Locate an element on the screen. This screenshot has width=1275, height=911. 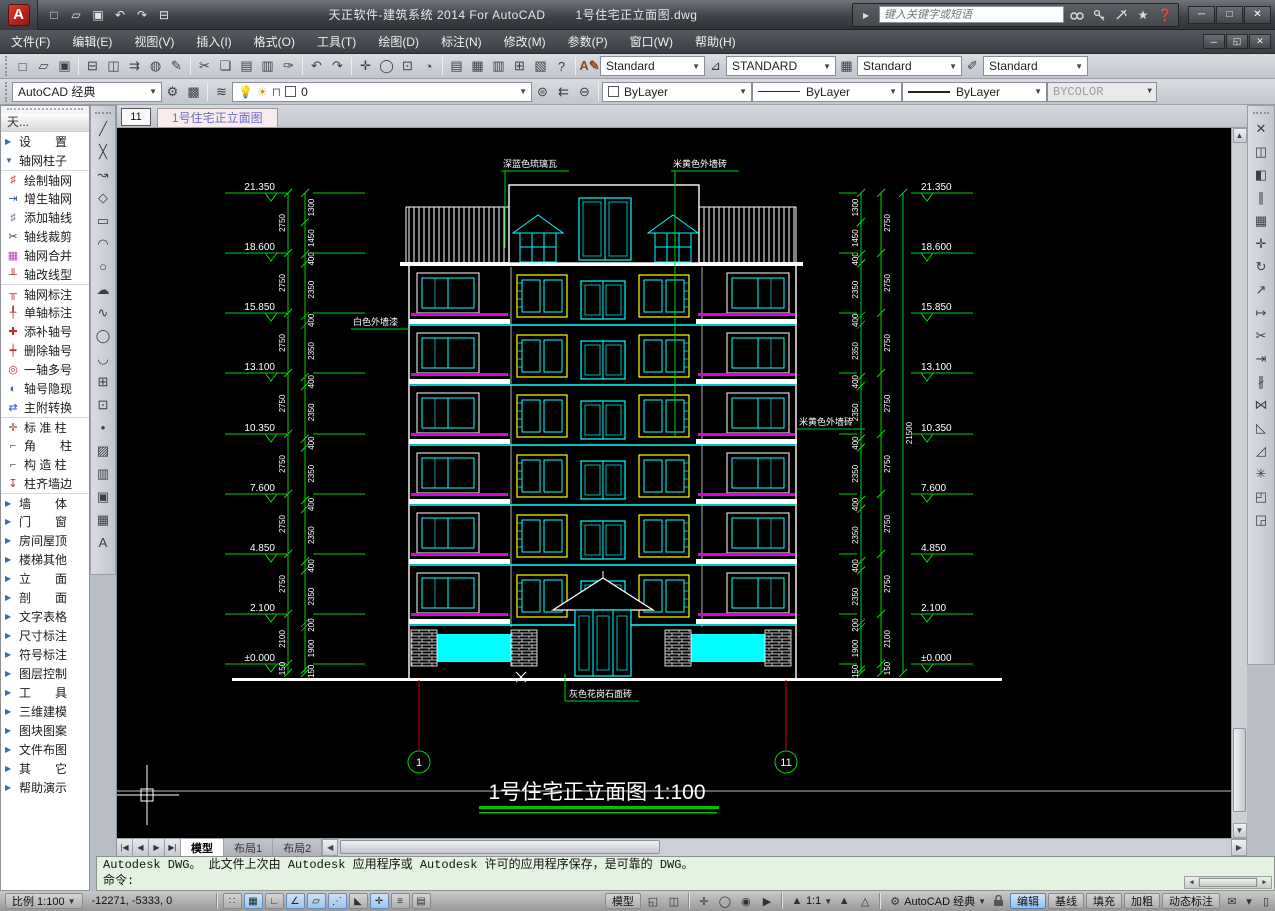
region-icon: ▣ is located at coordinates (103, 496).